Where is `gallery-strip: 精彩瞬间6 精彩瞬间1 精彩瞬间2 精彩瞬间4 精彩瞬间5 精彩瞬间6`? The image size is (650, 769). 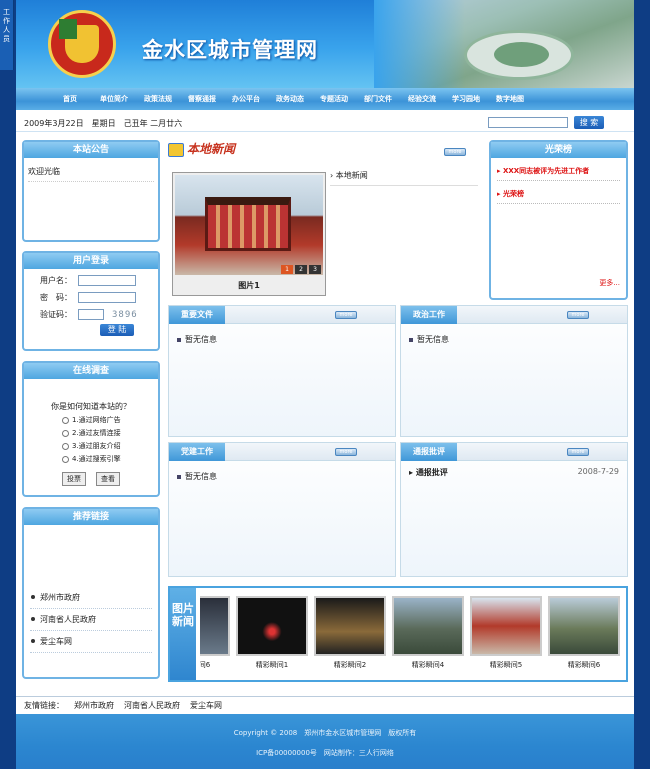 gallery-strip: 精彩瞬间6 精彩瞬间1 精彩瞬间2 精彩瞬间4 精彩瞬间5 精彩瞬间6 is located at coordinates (412, 638).